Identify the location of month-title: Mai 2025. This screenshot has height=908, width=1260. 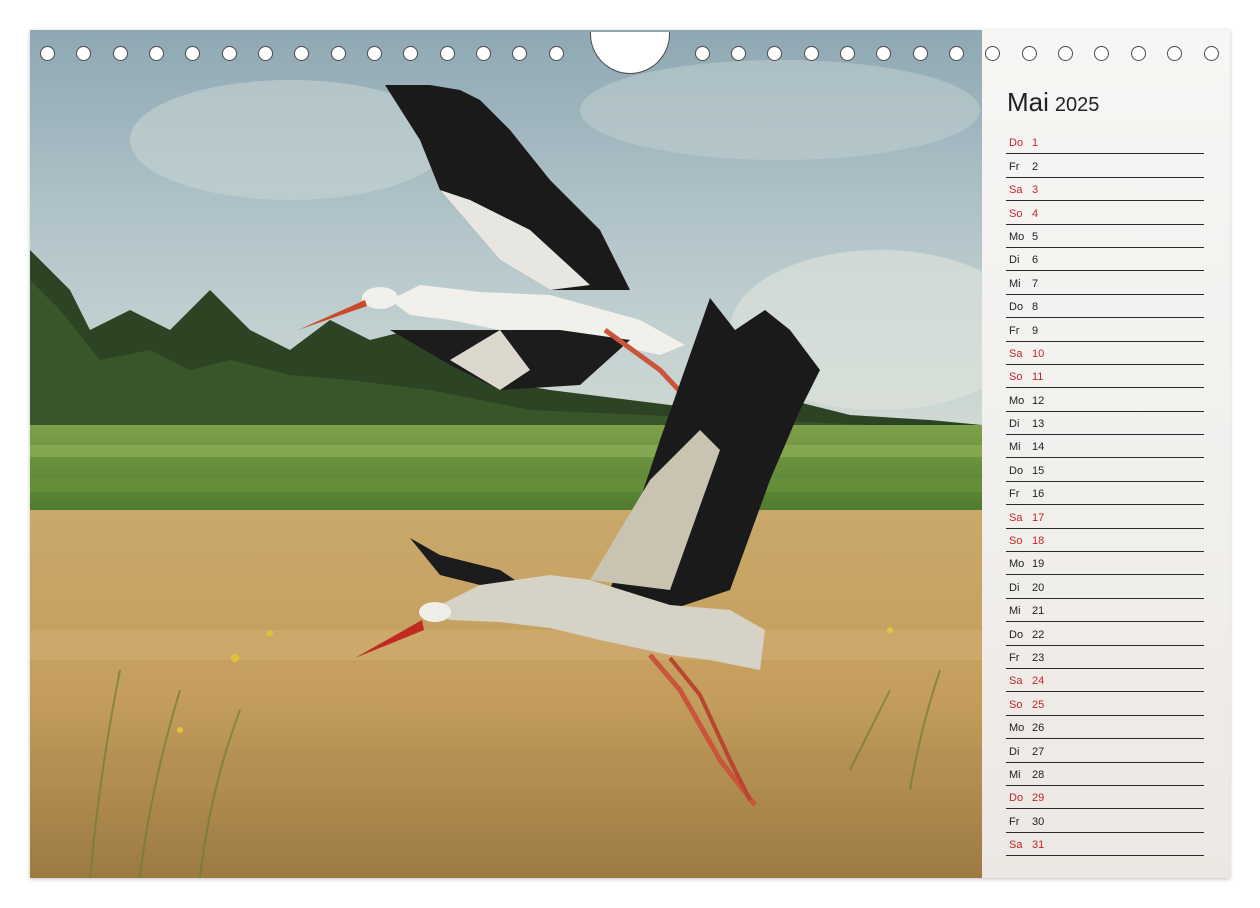
(1053, 102).